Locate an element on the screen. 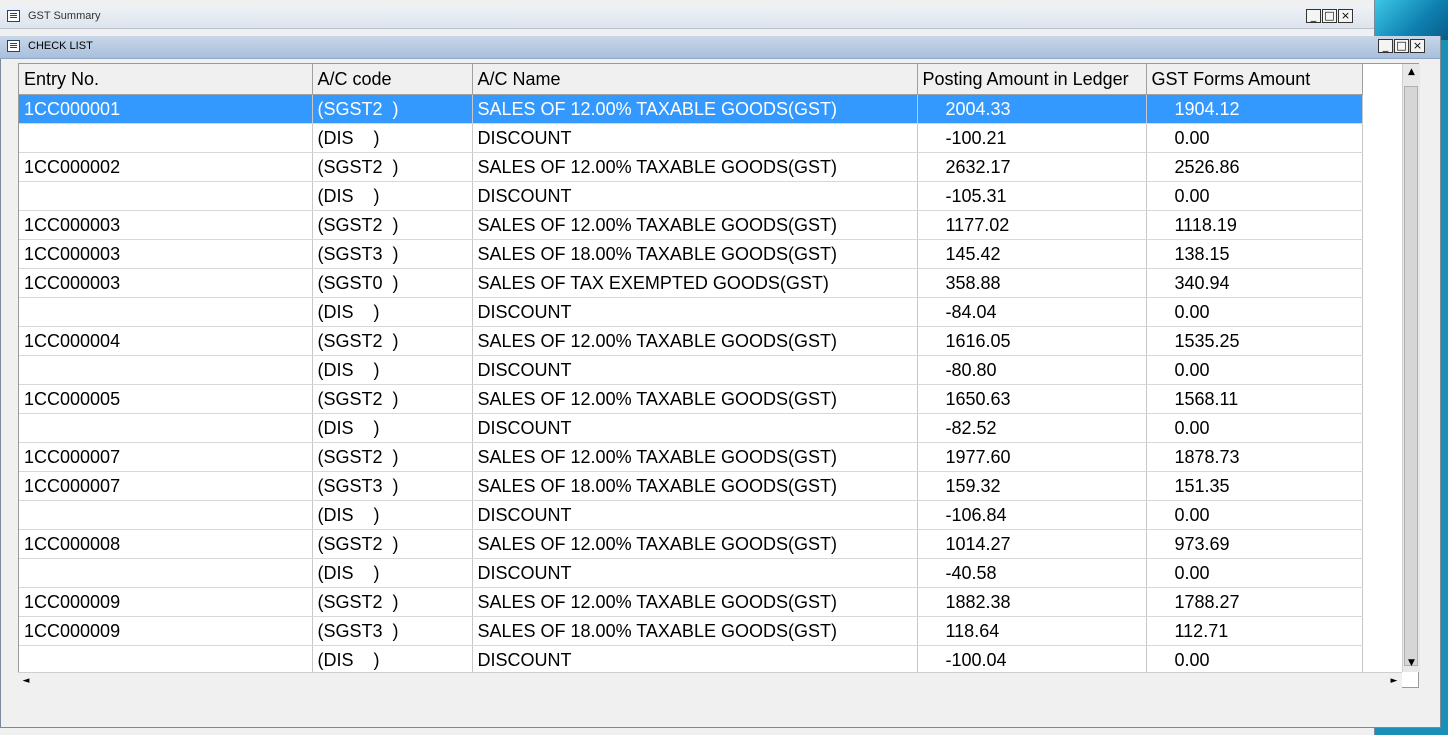  posting-amount-cell: -80.80 is located at coordinates (1032, 370).